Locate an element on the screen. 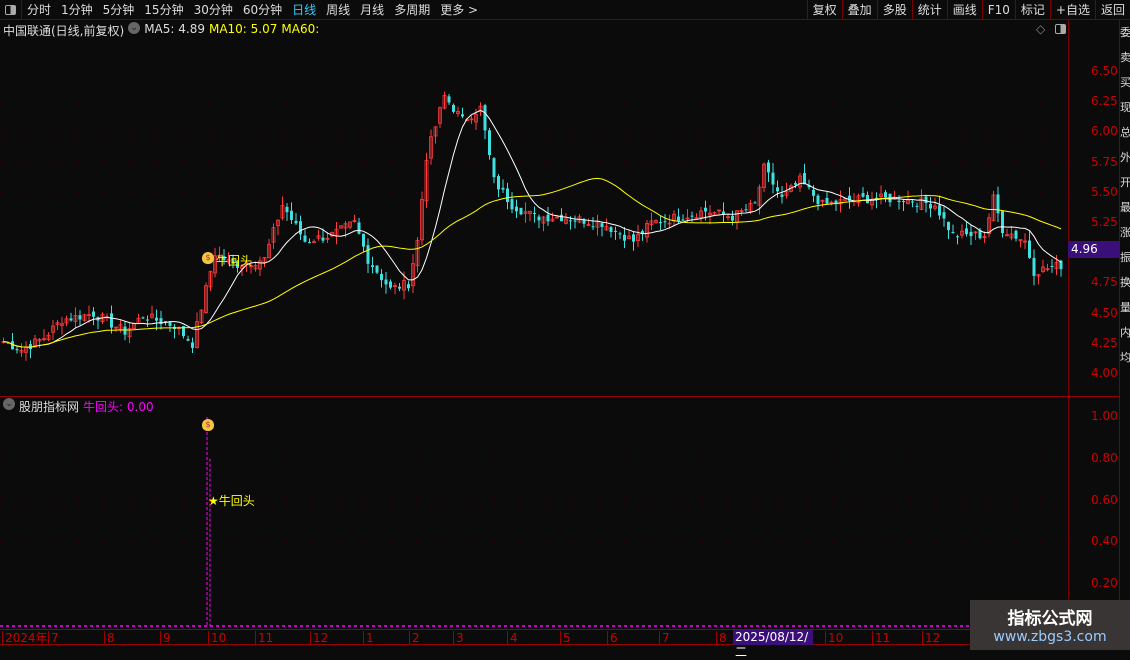  watermark: 指标公式网 www.zbgs3.com is located at coordinates (1050, 625).